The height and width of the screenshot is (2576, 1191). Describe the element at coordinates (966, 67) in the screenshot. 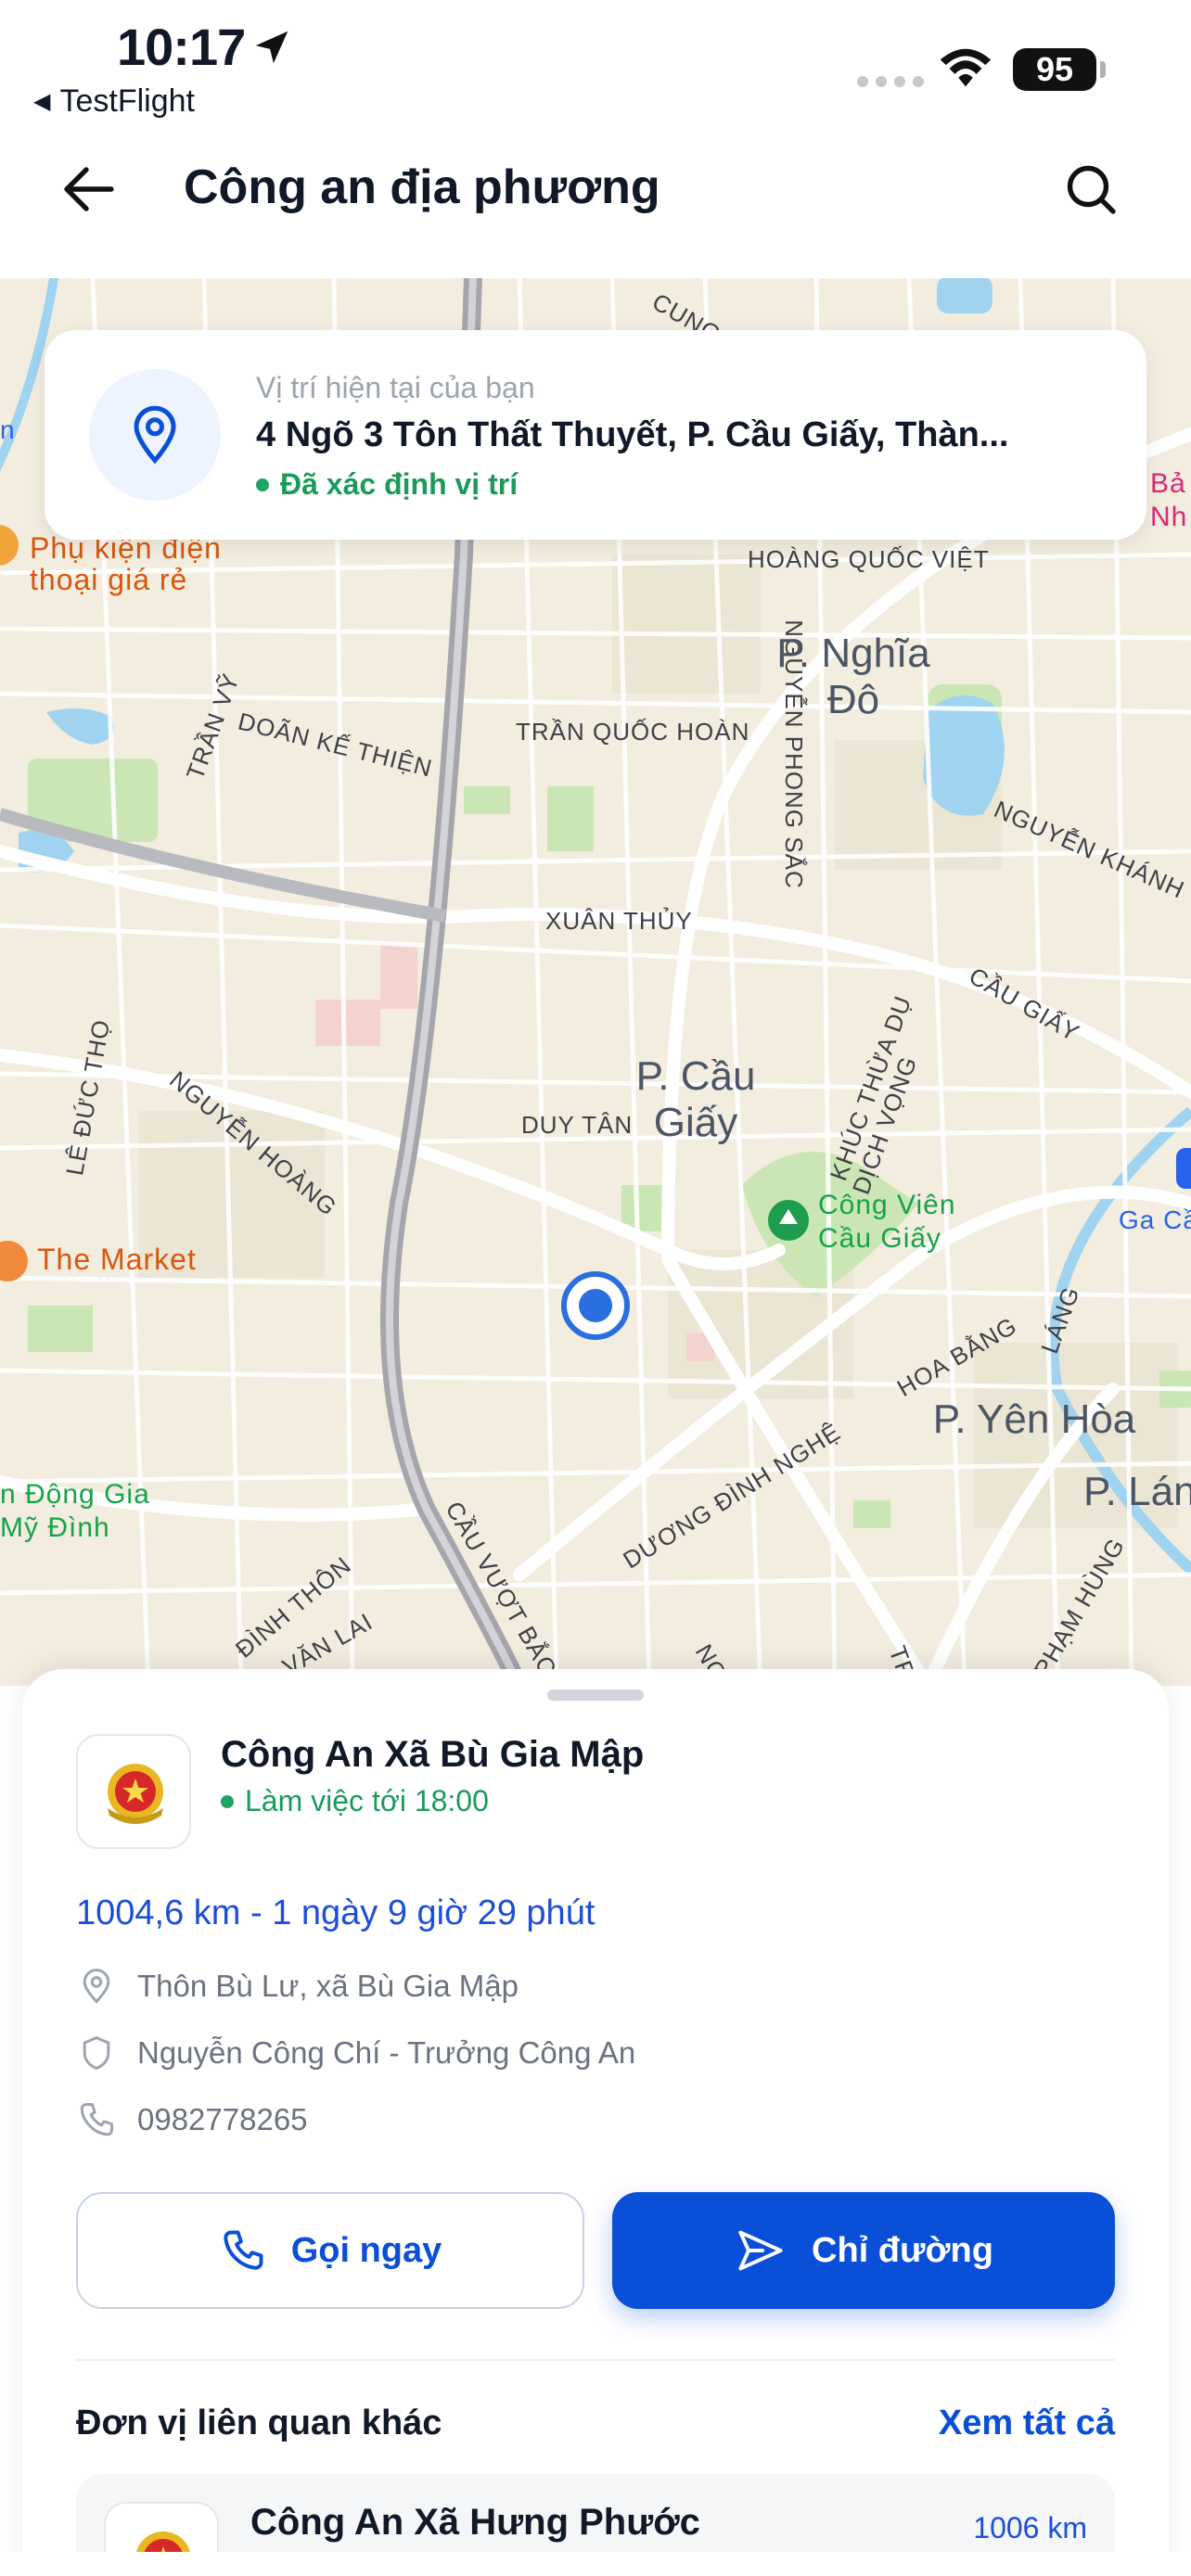

I see `wifi-icon` at that location.